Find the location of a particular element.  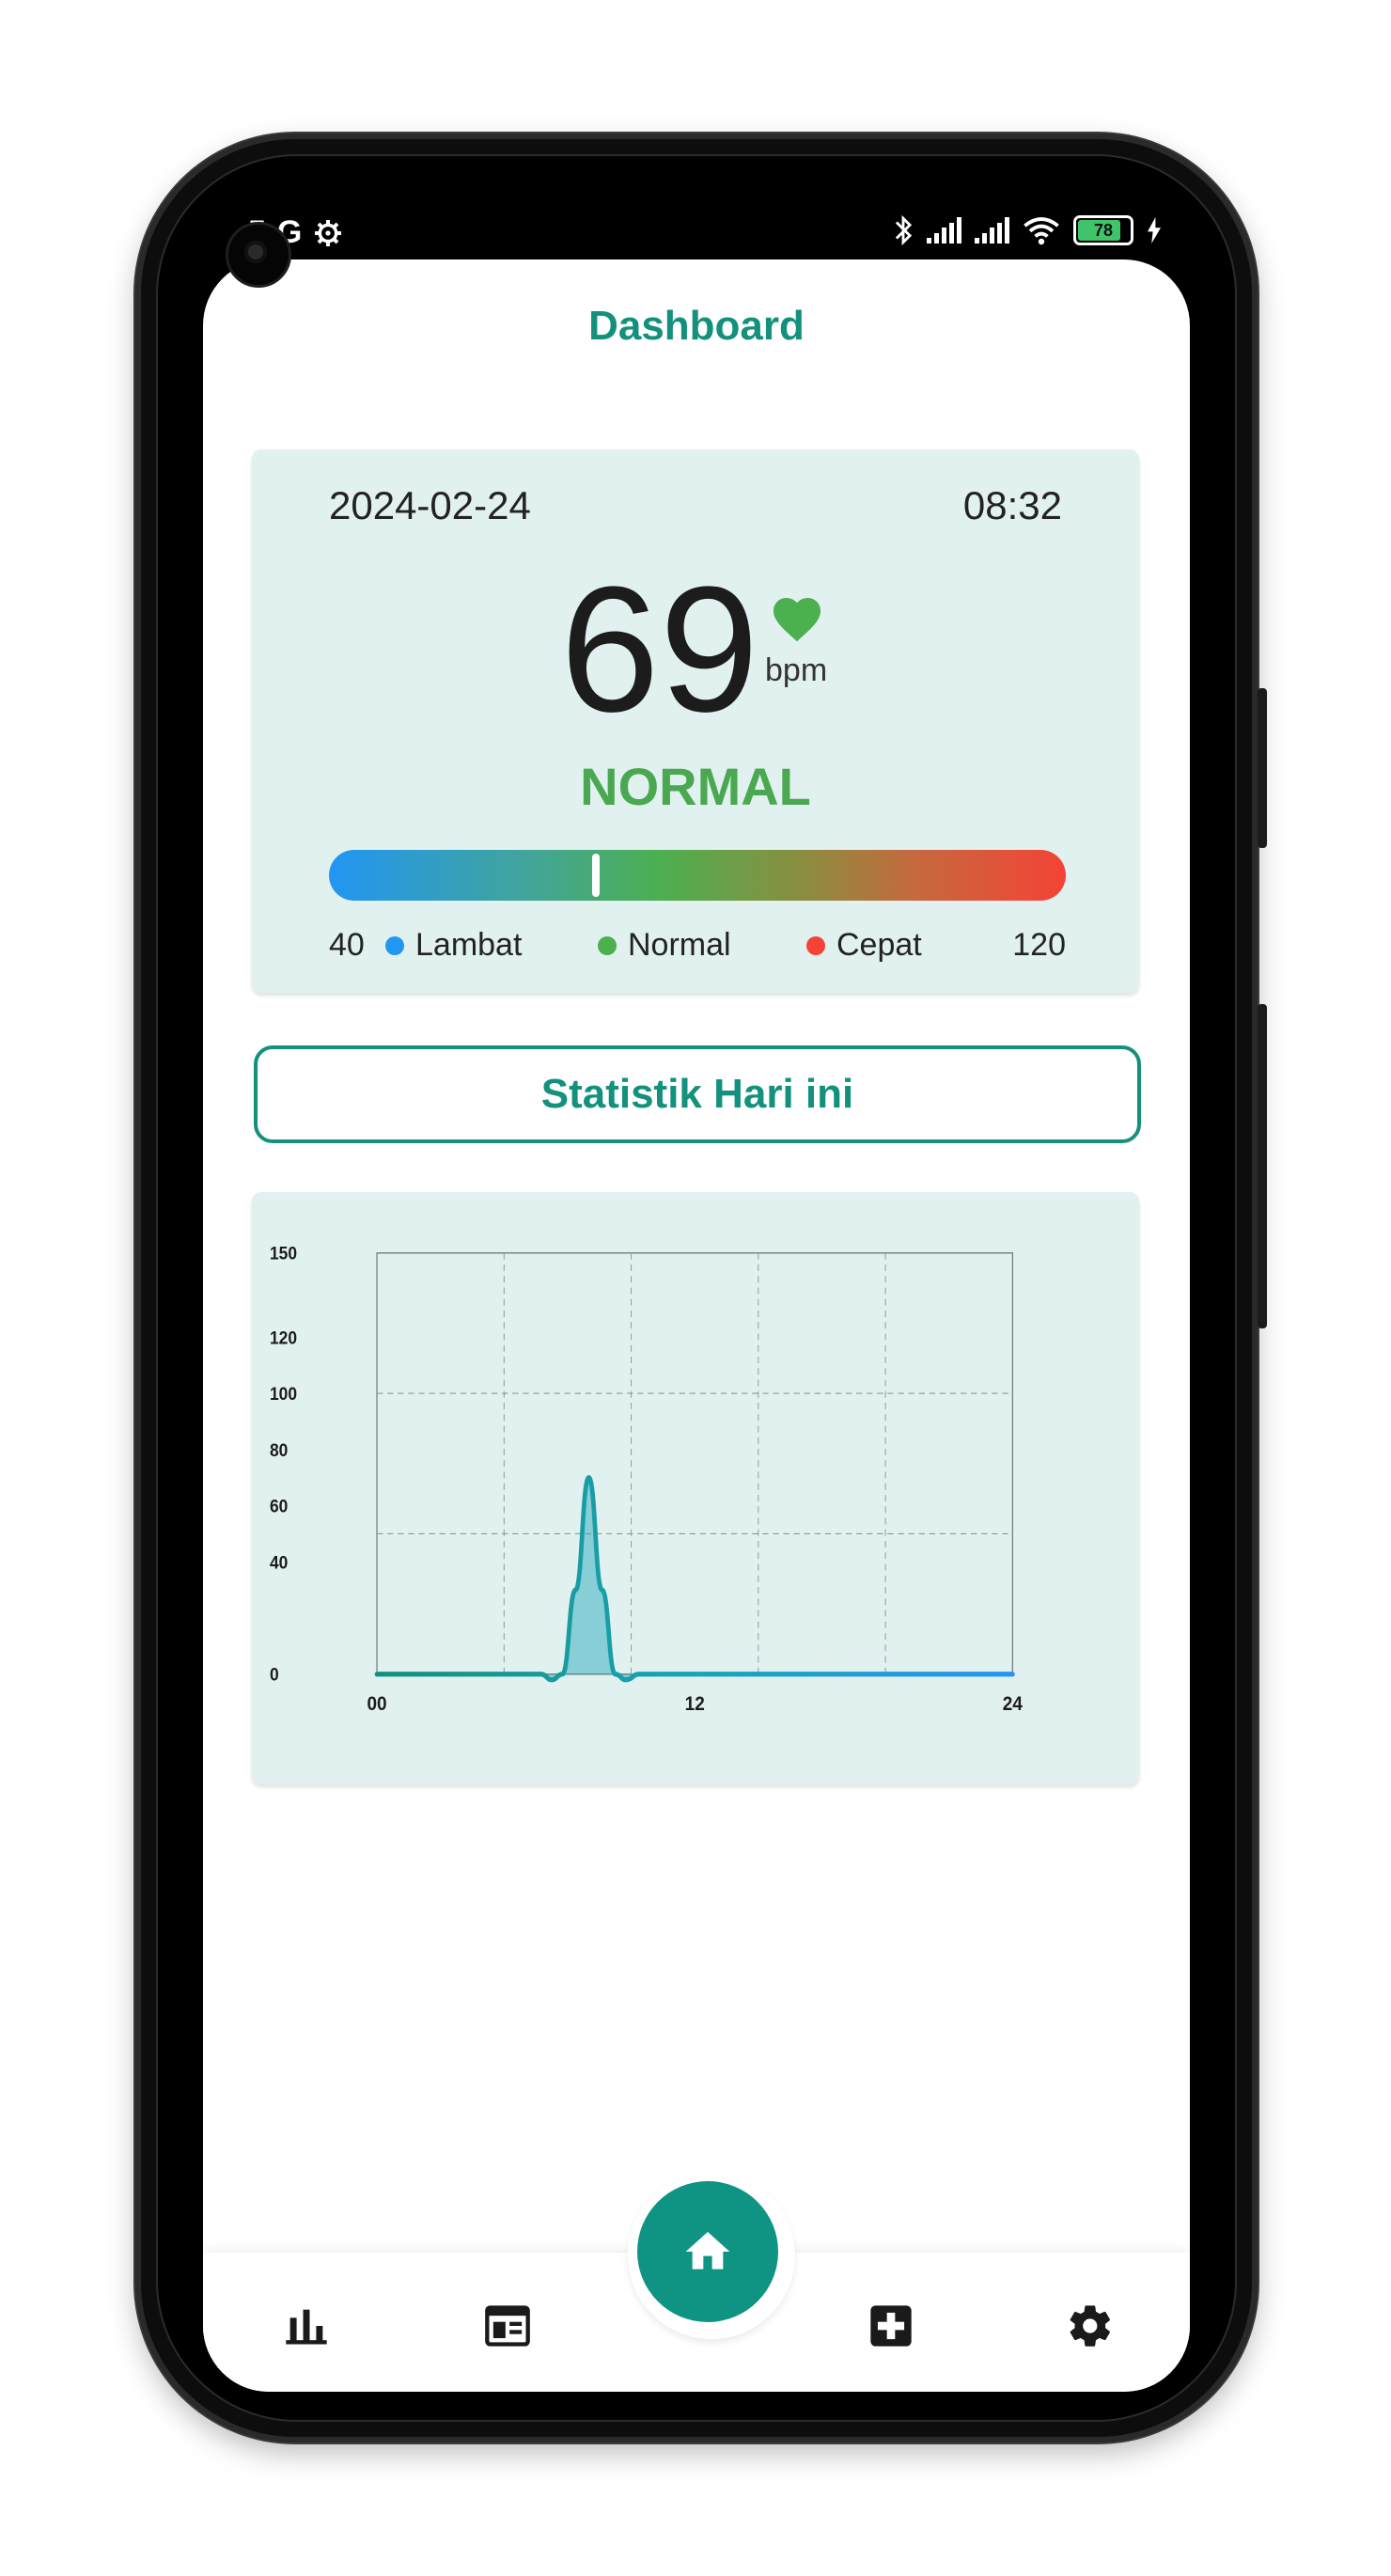

battery-level: 78 is located at coordinates (1103, 230).